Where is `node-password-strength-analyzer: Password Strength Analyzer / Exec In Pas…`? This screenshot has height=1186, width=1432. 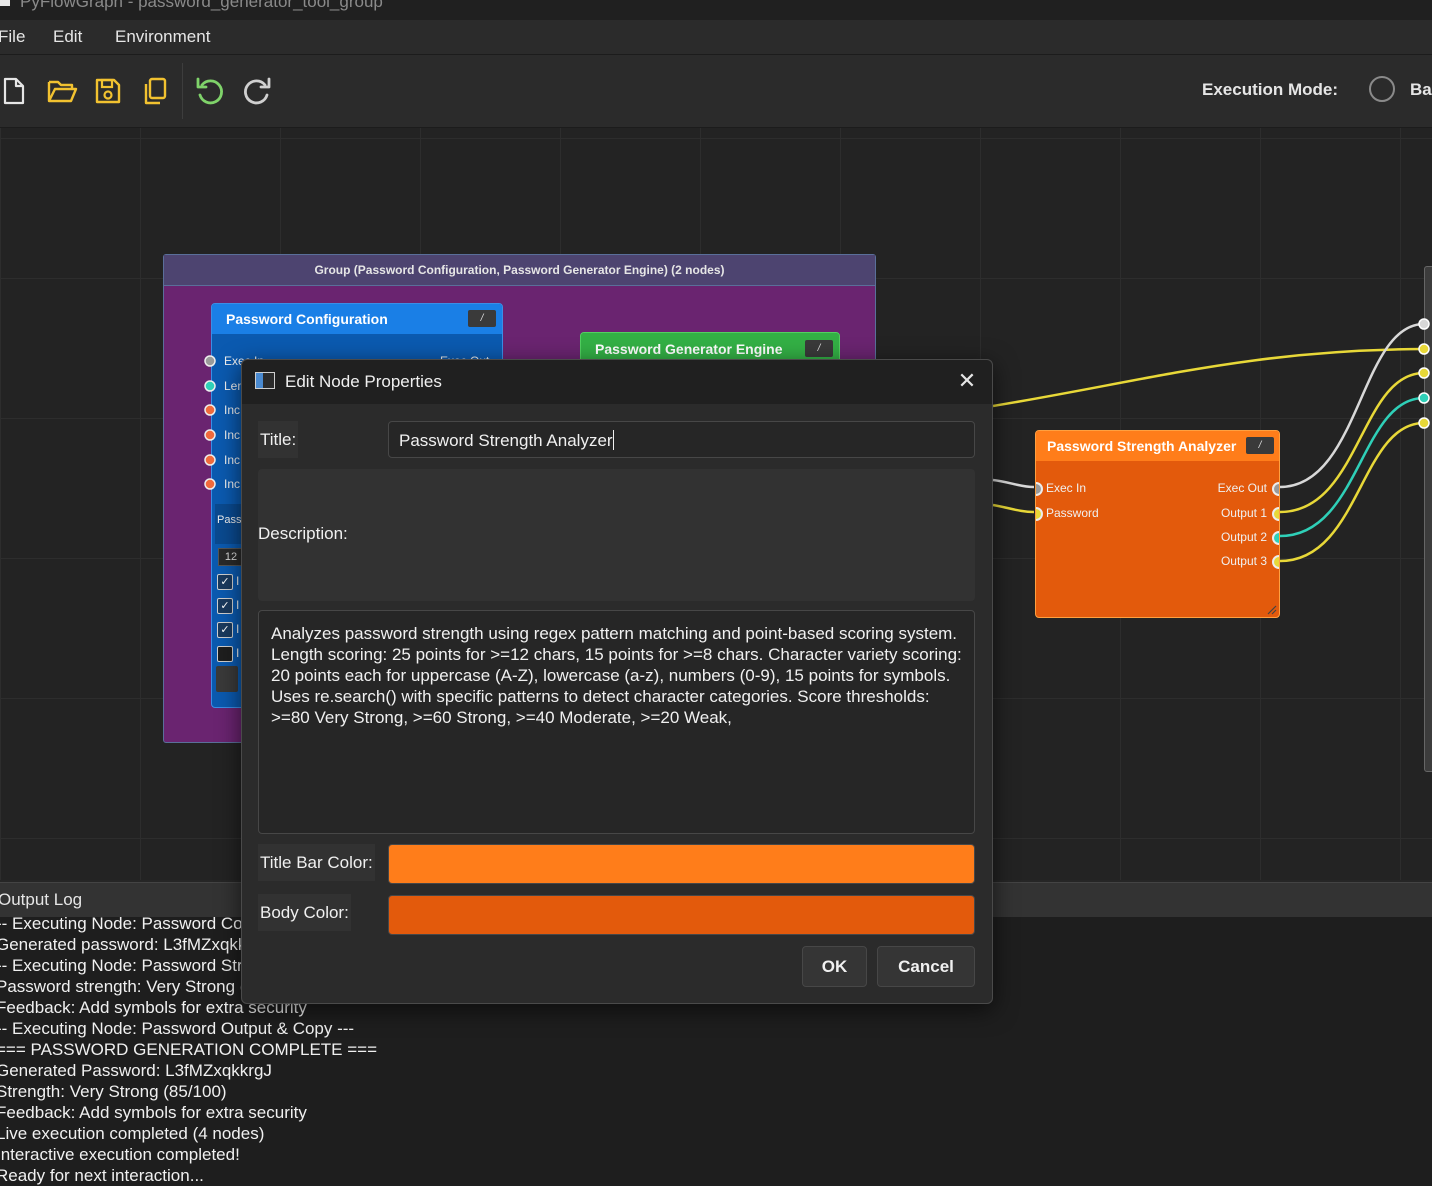 node-password-strength-analyzer: Password Strength Analyzer / Exec In Pas… is located at coordinates (1157, 524).